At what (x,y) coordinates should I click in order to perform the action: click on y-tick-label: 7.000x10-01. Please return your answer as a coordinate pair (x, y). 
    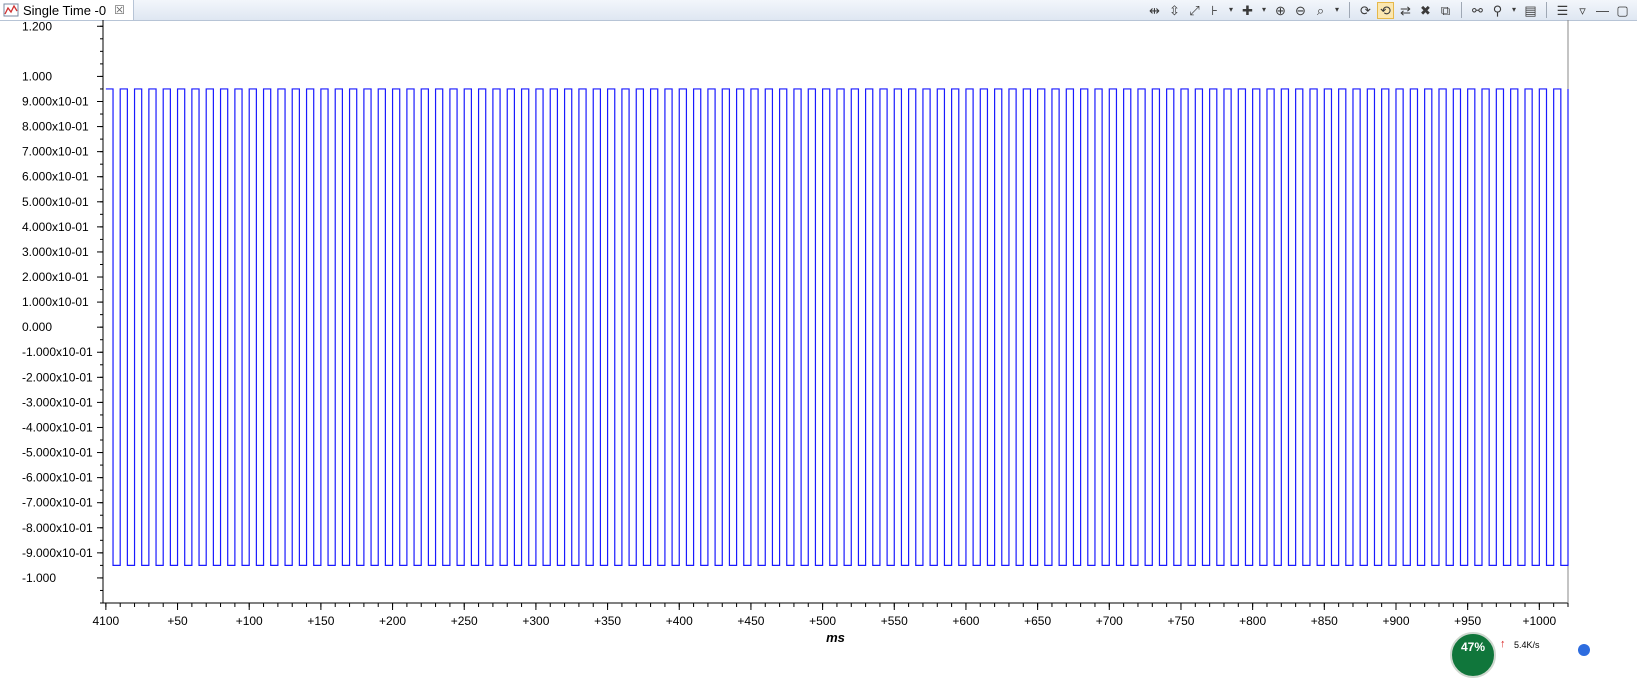
    Looking at the image, I should click on (55, 152).